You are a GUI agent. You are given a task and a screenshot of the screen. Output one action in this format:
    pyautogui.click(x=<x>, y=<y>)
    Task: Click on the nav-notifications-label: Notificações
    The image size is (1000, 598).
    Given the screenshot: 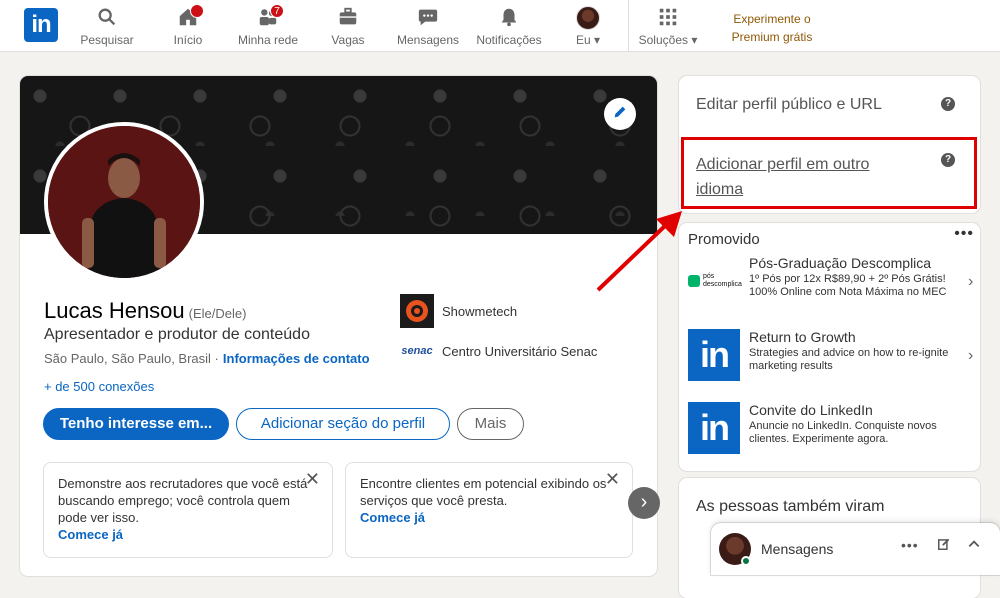 What is the action you would take?
    pyautogui.click(x=509, y=40)
    